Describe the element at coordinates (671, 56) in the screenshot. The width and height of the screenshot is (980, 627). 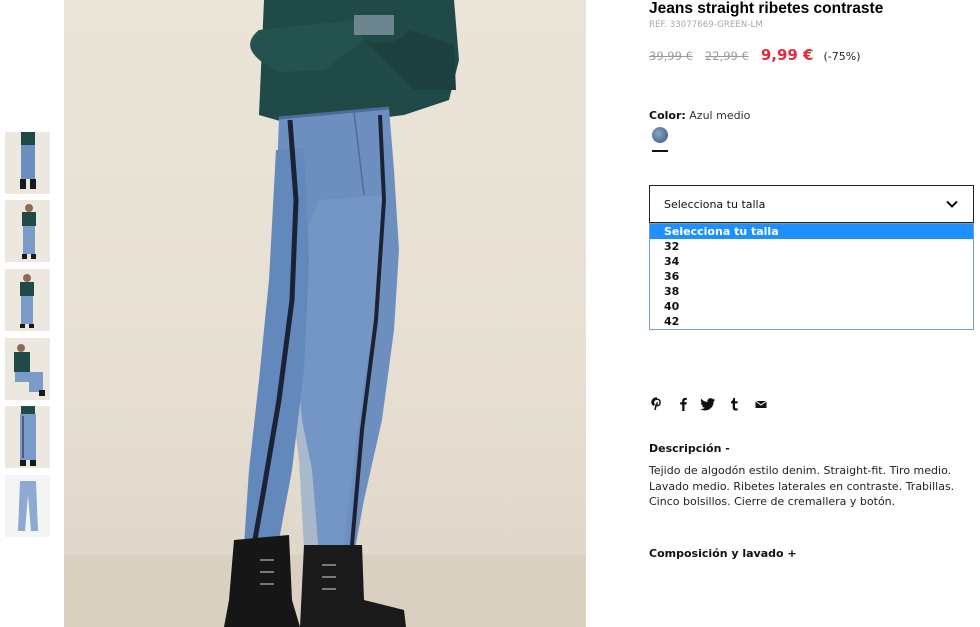
I see `original-price: 39,99 €` at that location.